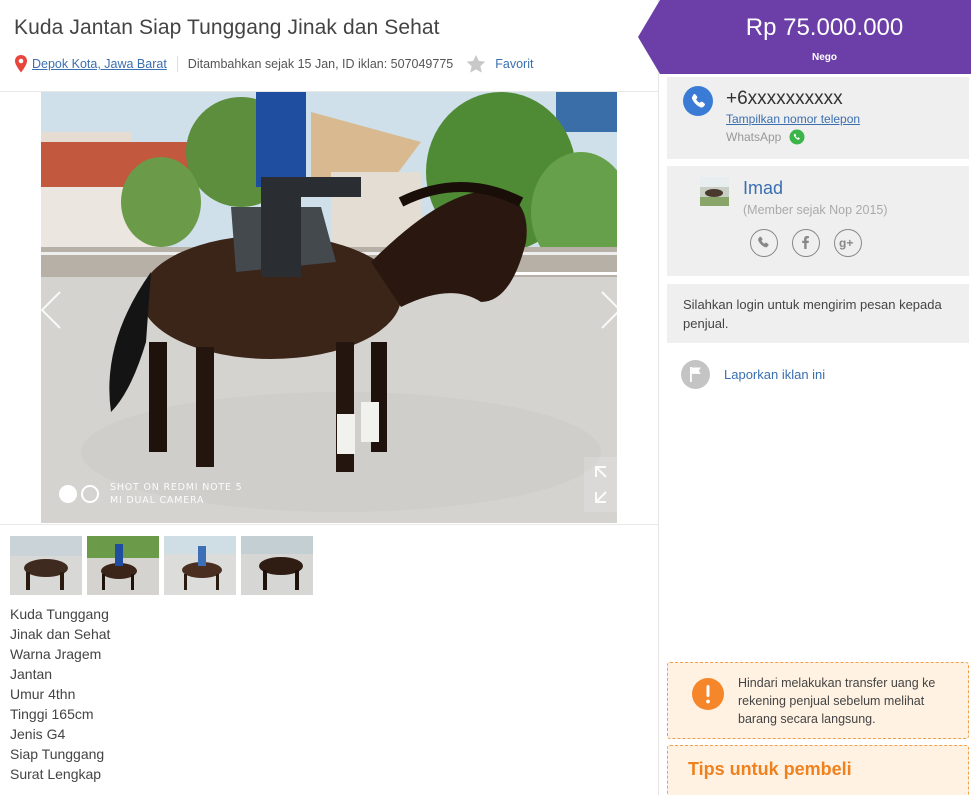  Describe the element at coordinates (31, 674) in the screenshot. I see `description-line: Jantan` at that location.